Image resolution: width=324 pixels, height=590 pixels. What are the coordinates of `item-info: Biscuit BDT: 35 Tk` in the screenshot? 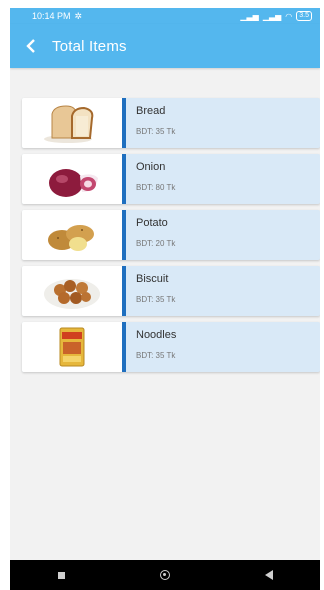 It's located at (150, 291).